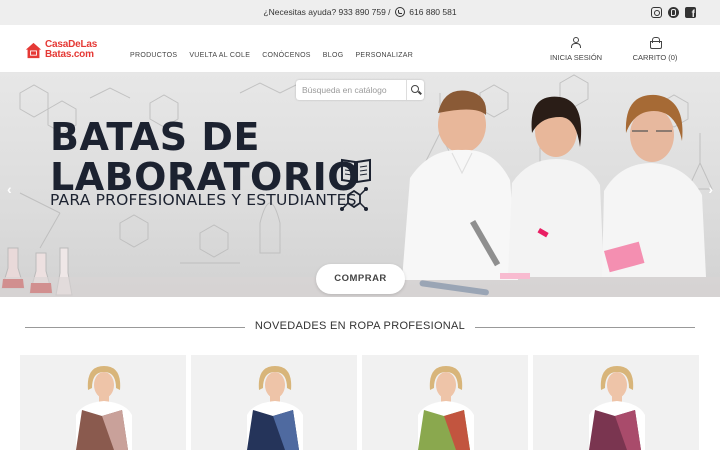 This screenshot has width=720, height=450. What do you see at coordinates (69, 54) in the screenshot?
I see `logo-line2: Batas.com` at bounding box center [69, 54].